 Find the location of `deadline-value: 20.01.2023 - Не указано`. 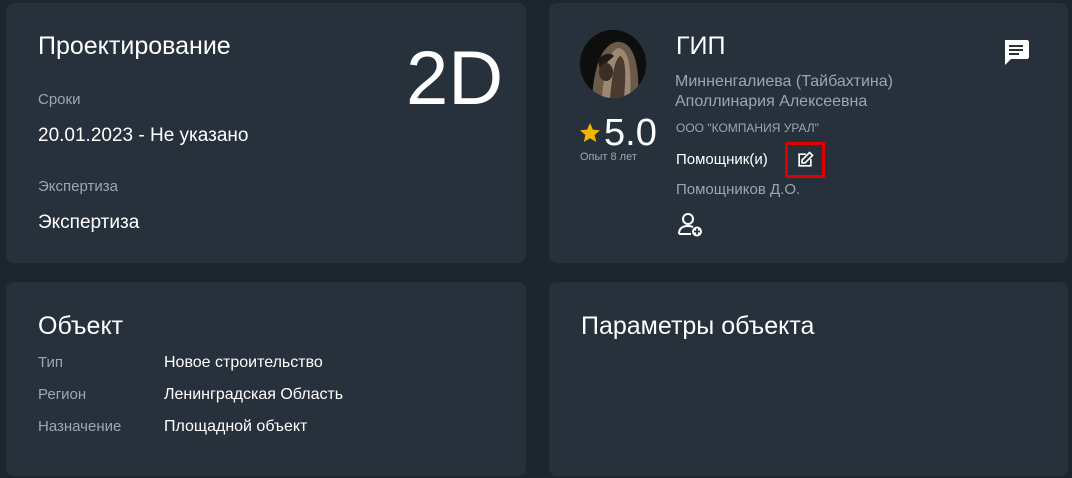

deadline-value: 20.01.2023 - Не указано is located at coordinates (143, 135).